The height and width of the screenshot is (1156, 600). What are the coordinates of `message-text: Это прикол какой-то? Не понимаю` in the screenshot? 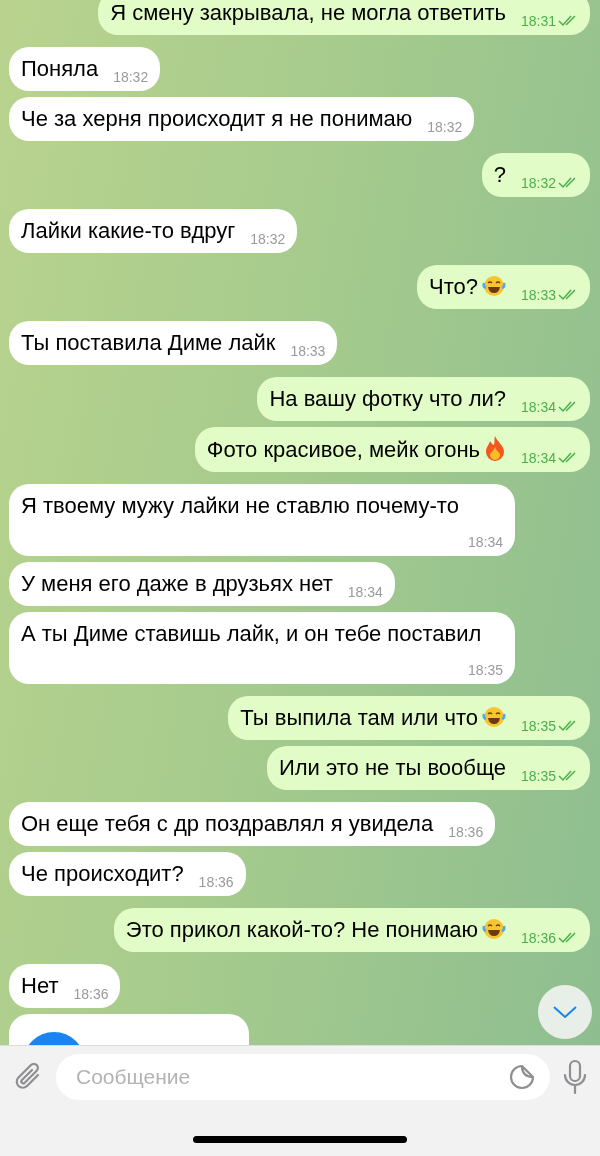 It's located at (301, 929).